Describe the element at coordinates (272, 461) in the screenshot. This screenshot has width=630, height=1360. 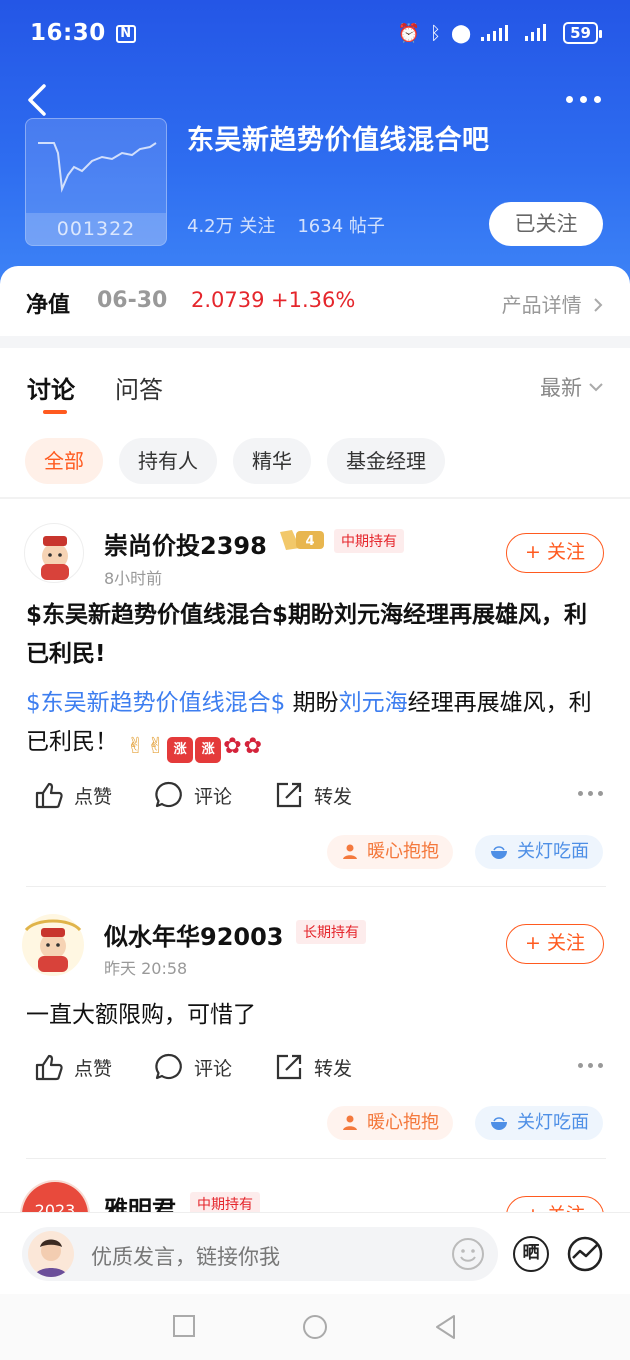
I see `filter-featured: 精华` at that location.